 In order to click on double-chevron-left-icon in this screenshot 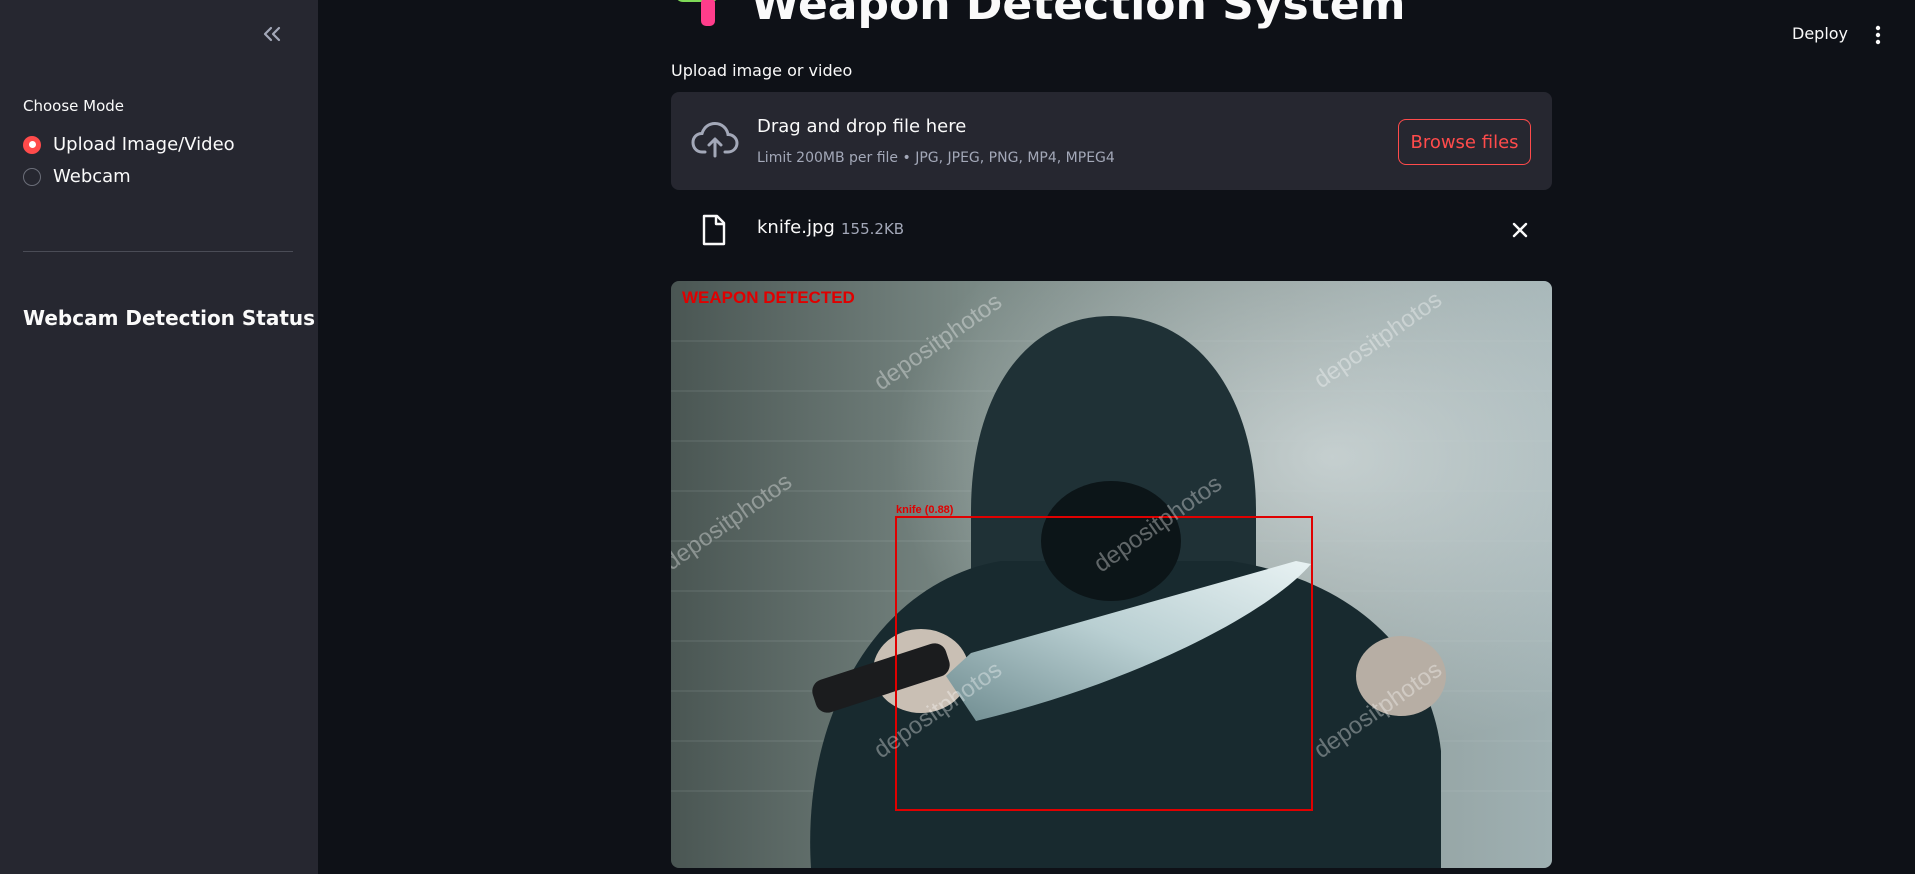, I will do `click(272, 34)`.